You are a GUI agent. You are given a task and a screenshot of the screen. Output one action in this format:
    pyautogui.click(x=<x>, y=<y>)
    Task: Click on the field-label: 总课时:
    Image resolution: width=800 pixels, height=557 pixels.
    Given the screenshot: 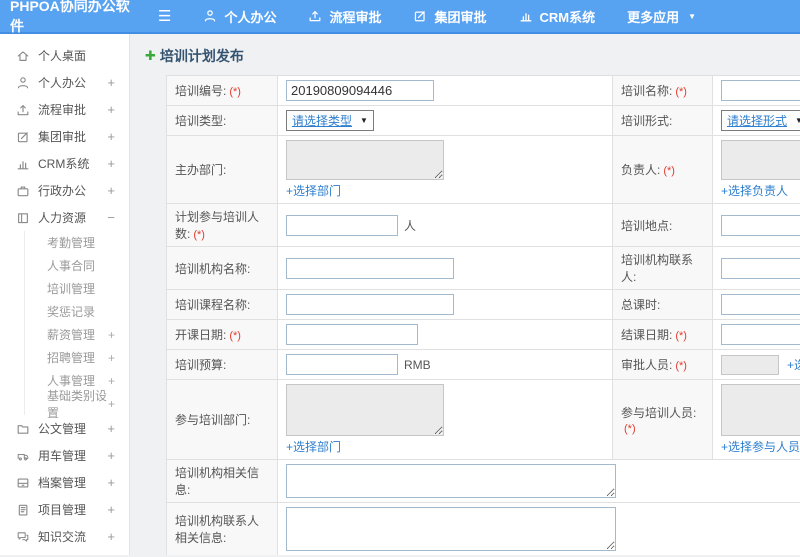 What is the action you would take?
    pyautogui.click(x=641, y=305)
    